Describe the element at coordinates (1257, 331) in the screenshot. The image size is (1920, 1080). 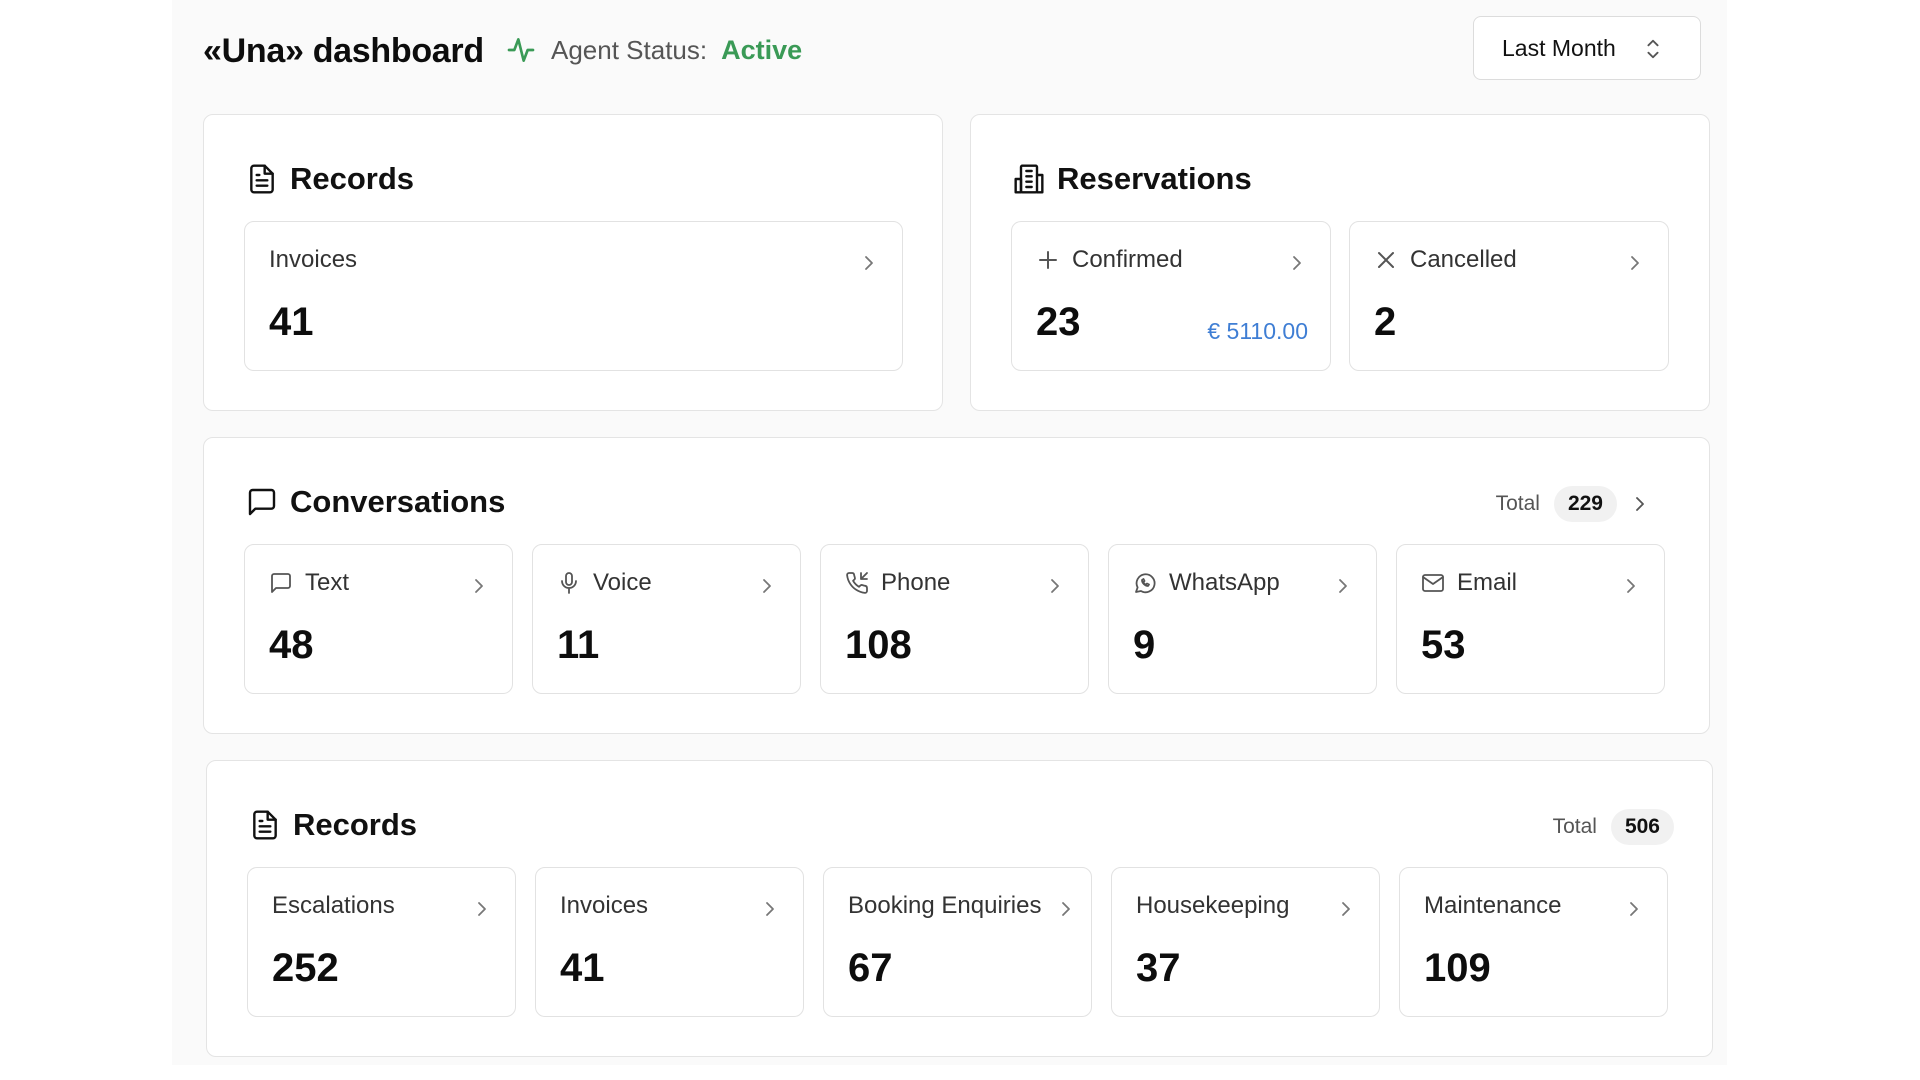
I see `revenue-amount: € 5110.00` at that location.